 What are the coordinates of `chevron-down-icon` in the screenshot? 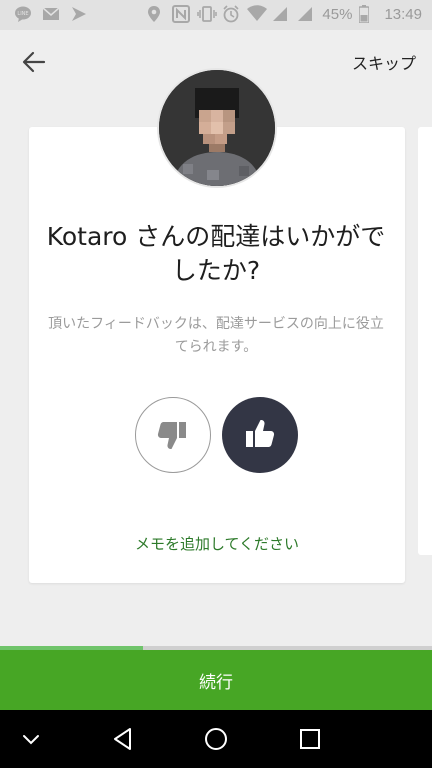 It's located at (31, 739).